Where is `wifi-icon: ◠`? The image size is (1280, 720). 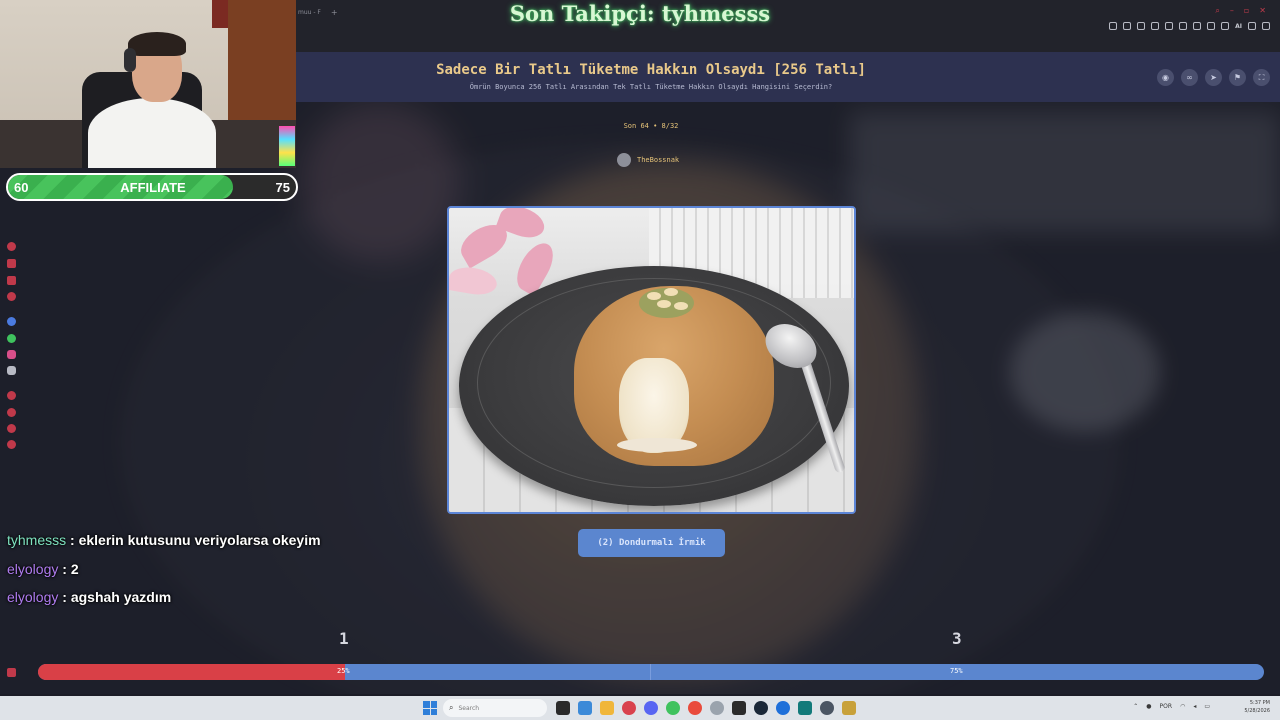 wifi-icon: ◠ is located at coordinates (1182, 706).